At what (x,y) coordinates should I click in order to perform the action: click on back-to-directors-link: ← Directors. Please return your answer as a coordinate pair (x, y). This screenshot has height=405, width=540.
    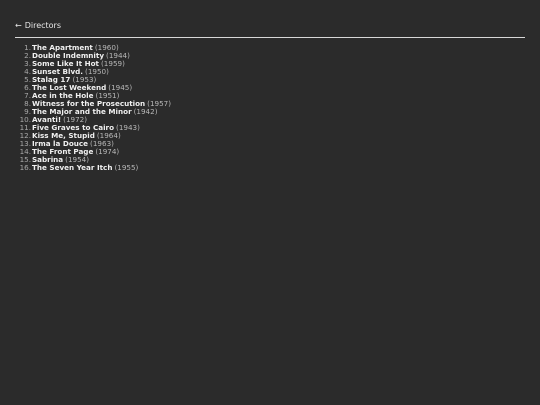
    Looking at the image, I should click on (38, 26).